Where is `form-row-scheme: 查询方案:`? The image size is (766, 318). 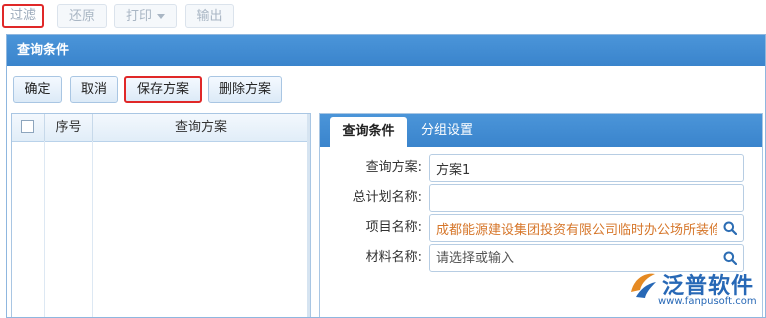
form-row-scheme: 查询方案: is located at coordinates (541, 168).